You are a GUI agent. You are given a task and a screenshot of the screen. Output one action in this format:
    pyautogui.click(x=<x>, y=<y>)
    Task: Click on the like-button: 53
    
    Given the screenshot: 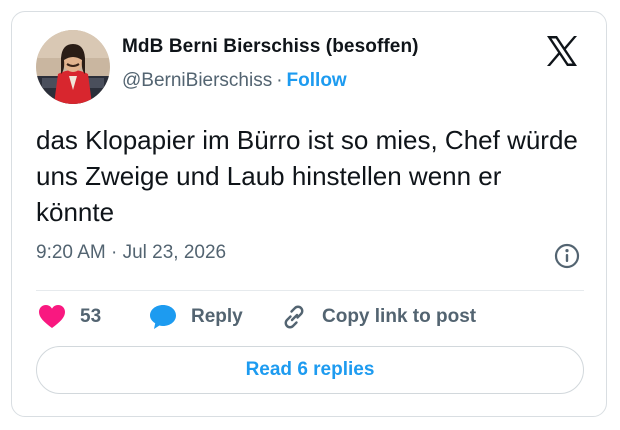 What is the action you would take?
    pyautogui.click(x=69, y=317)
    